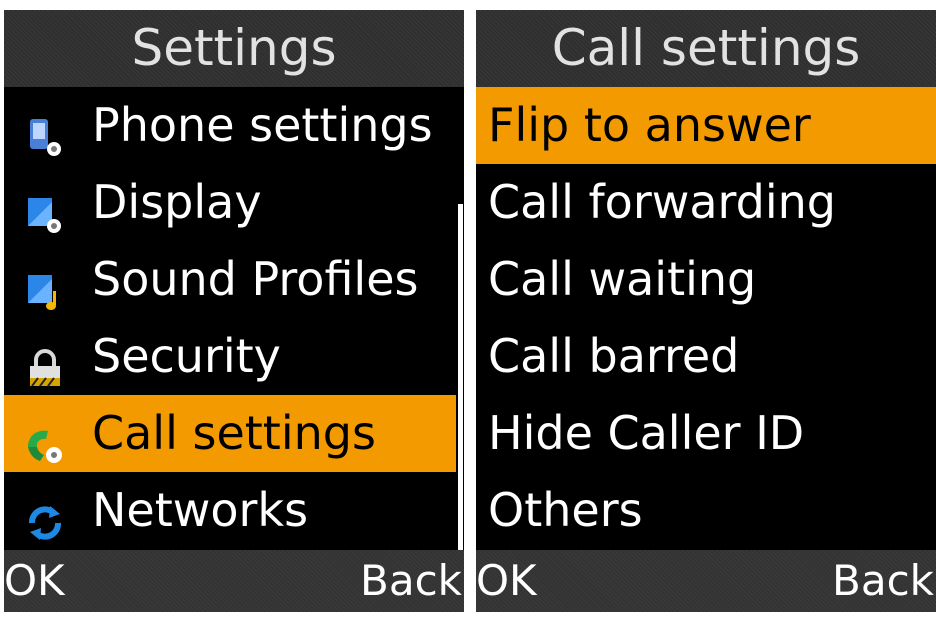 The width and height of the screenshot is (936, 621). I want to click on menu-item-call-settings: Call settings, so click(230, 433).